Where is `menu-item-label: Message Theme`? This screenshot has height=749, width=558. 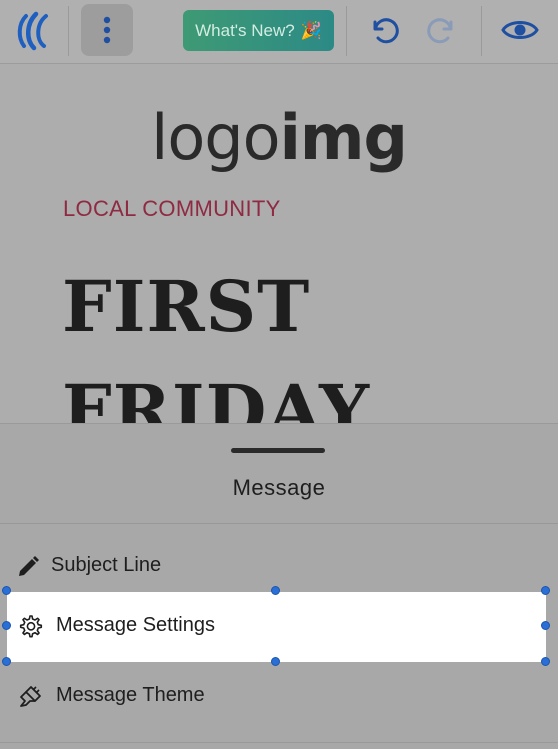
menu-item-label: Message Theme is located at coordinates (130, 695).